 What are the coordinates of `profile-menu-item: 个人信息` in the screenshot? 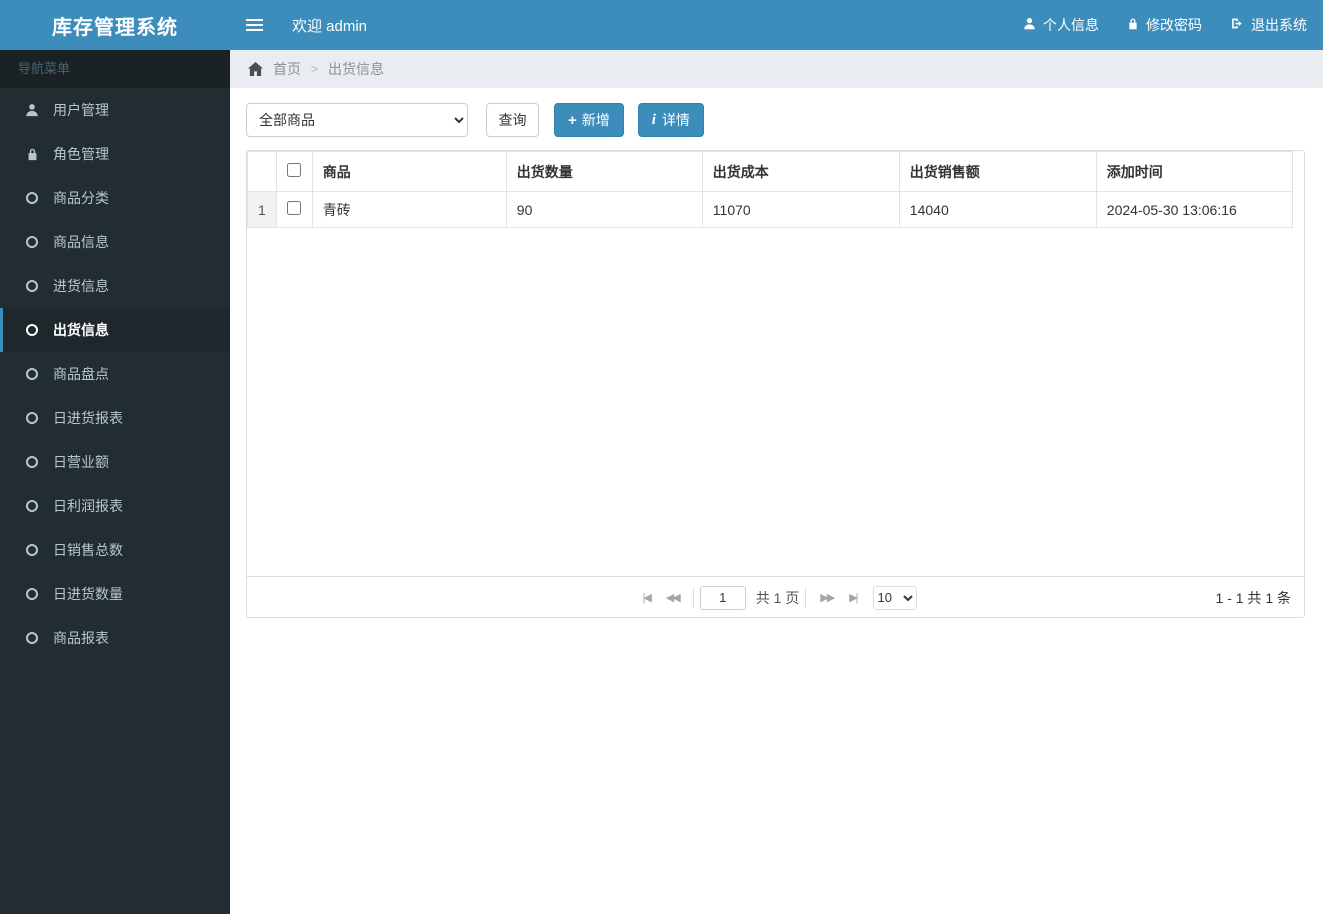 It's located at (1061, 25).